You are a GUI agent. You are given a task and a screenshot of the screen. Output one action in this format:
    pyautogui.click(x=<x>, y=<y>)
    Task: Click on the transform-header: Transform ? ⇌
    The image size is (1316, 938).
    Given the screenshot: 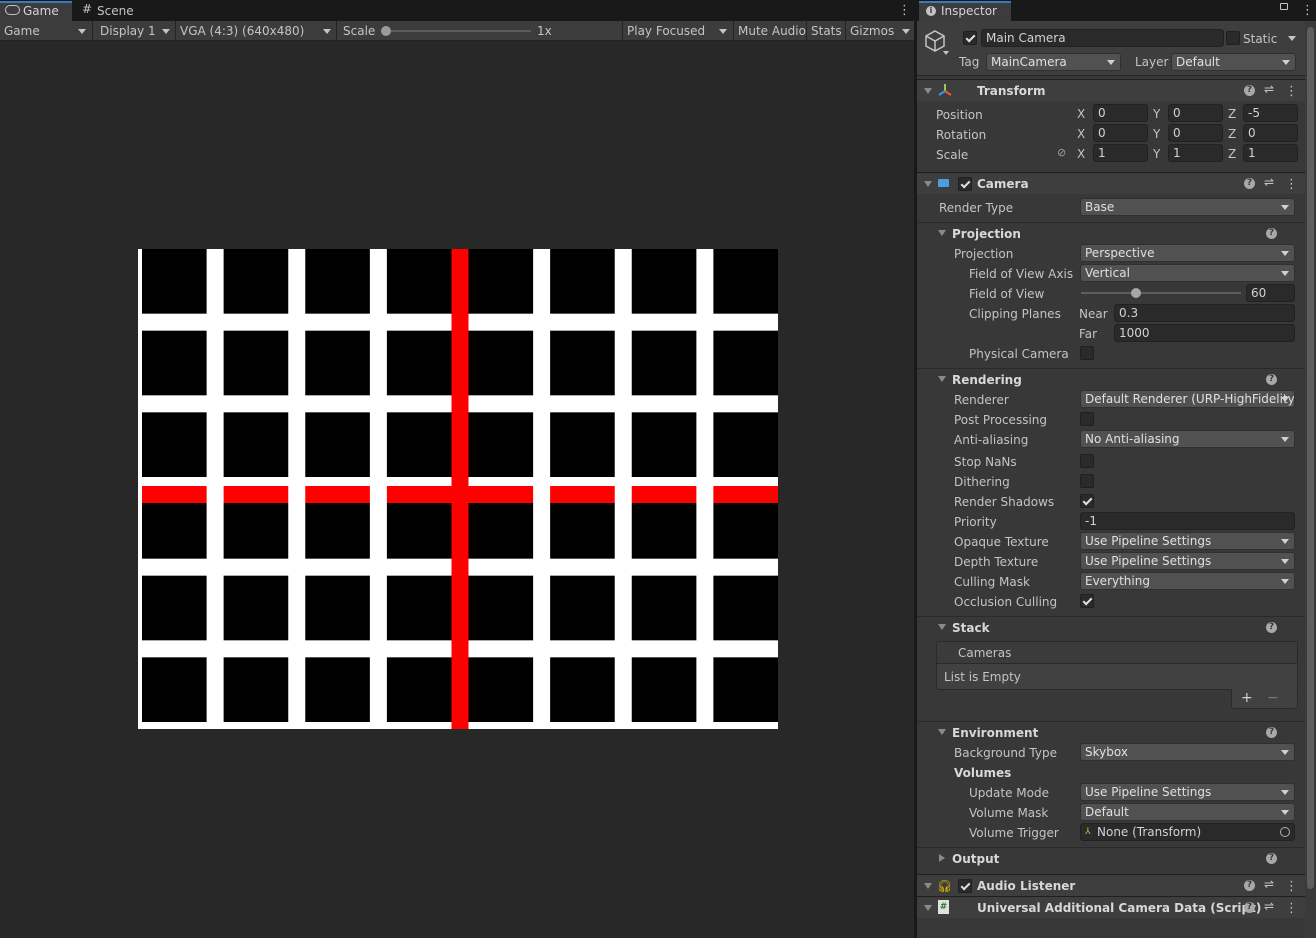 What is the action you would take?
    pyautogui.click(x=1116, y=90)
    